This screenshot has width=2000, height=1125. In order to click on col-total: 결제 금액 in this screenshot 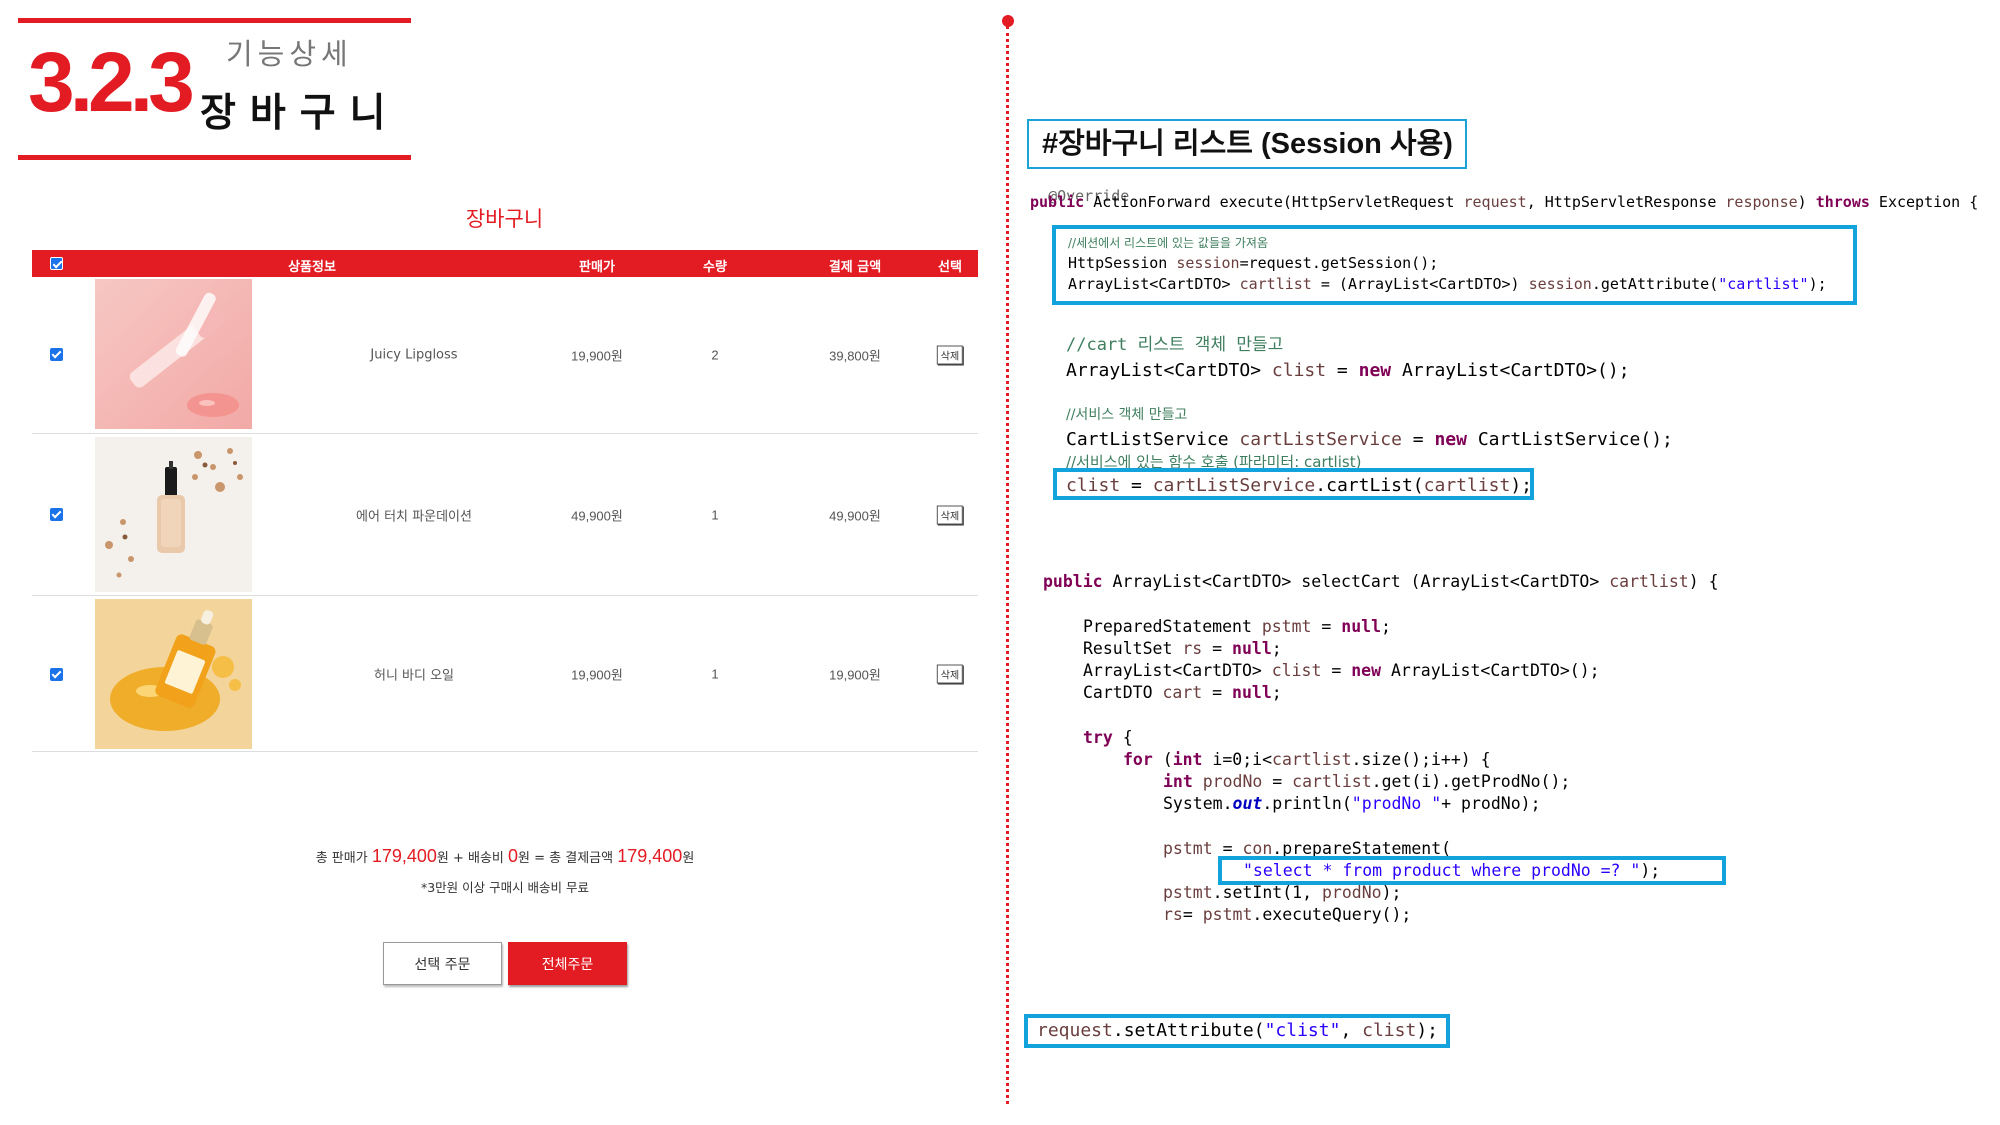, I will do `click(855, 267)`.